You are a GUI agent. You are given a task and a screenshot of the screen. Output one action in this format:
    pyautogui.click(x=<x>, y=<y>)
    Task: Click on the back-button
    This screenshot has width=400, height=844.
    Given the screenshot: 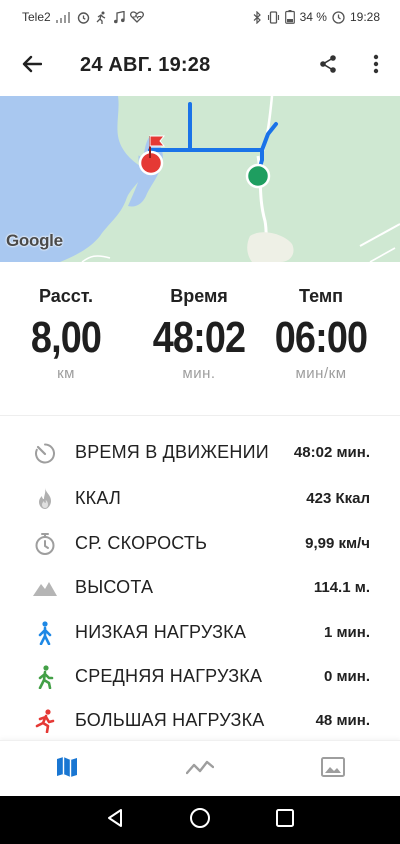 What is the action you would take?
    pyautogui.click(x=32, y=66)
    